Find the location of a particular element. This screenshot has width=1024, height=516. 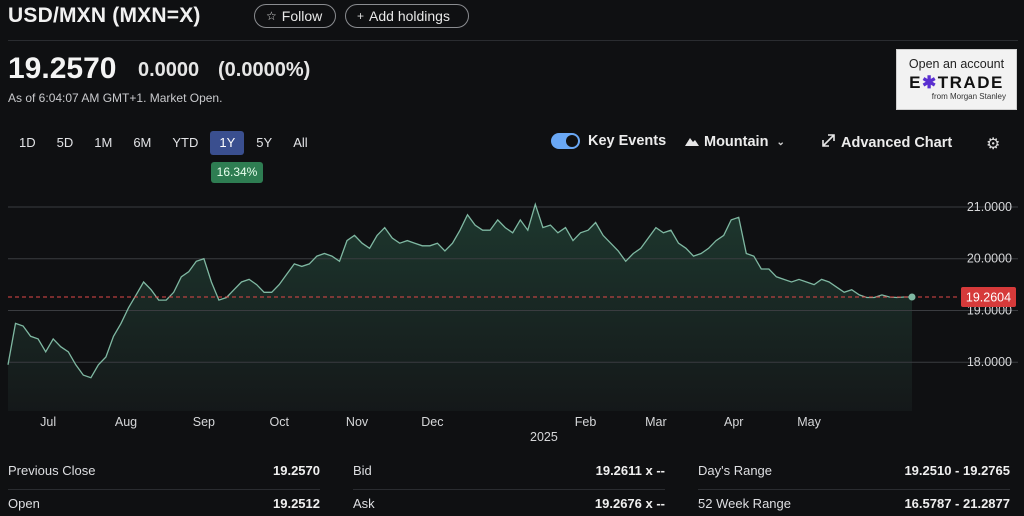

etrade-logo: E✱TRADE is located at coordinates (956, 82).